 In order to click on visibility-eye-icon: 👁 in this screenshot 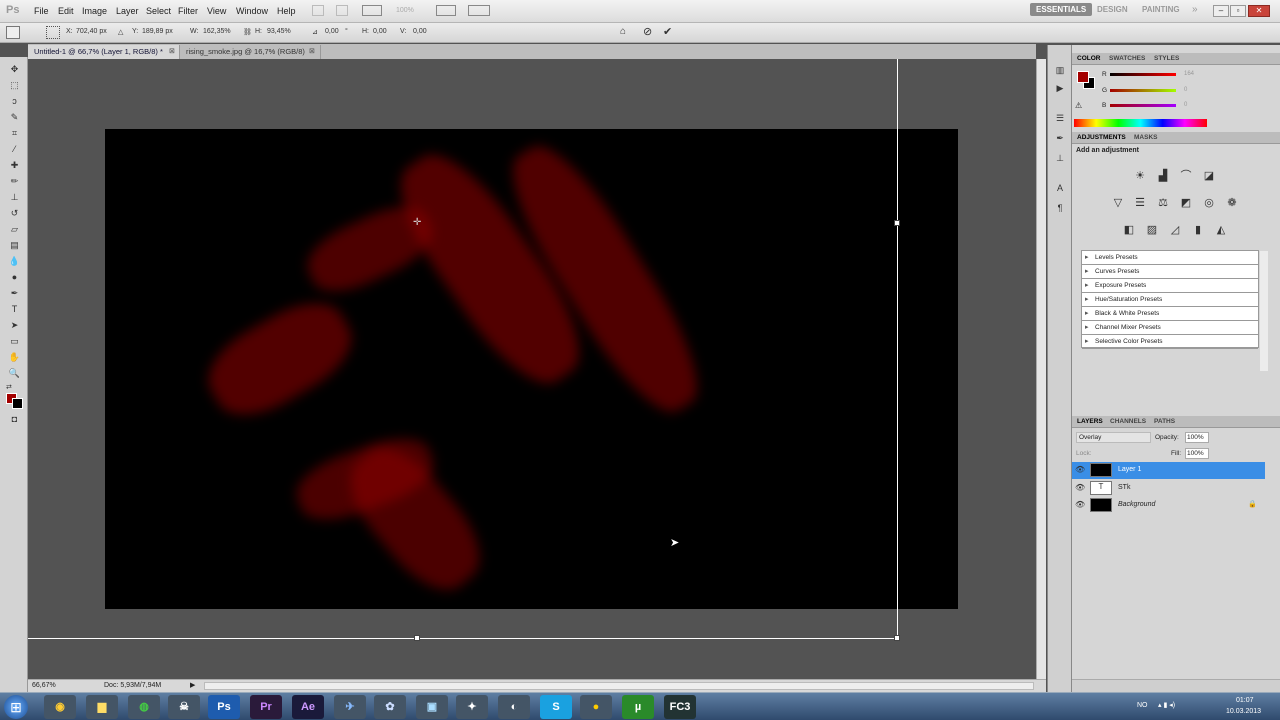, I will do `click(1080, 469)`.